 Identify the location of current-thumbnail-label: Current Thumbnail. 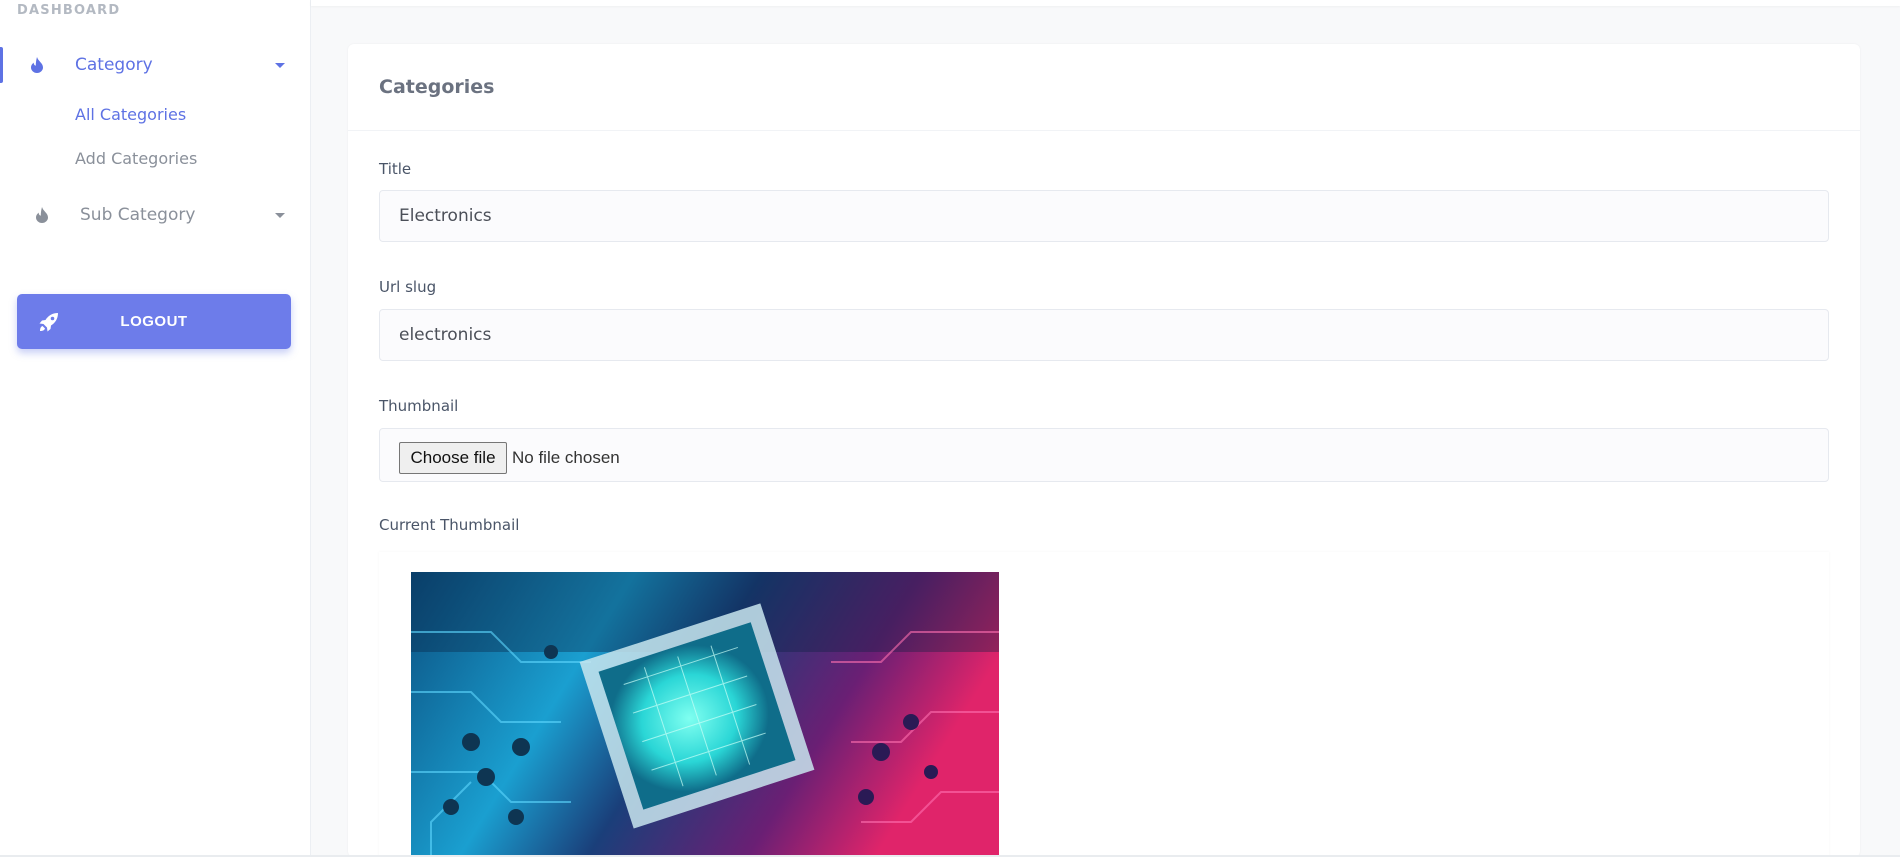
(449, 525).